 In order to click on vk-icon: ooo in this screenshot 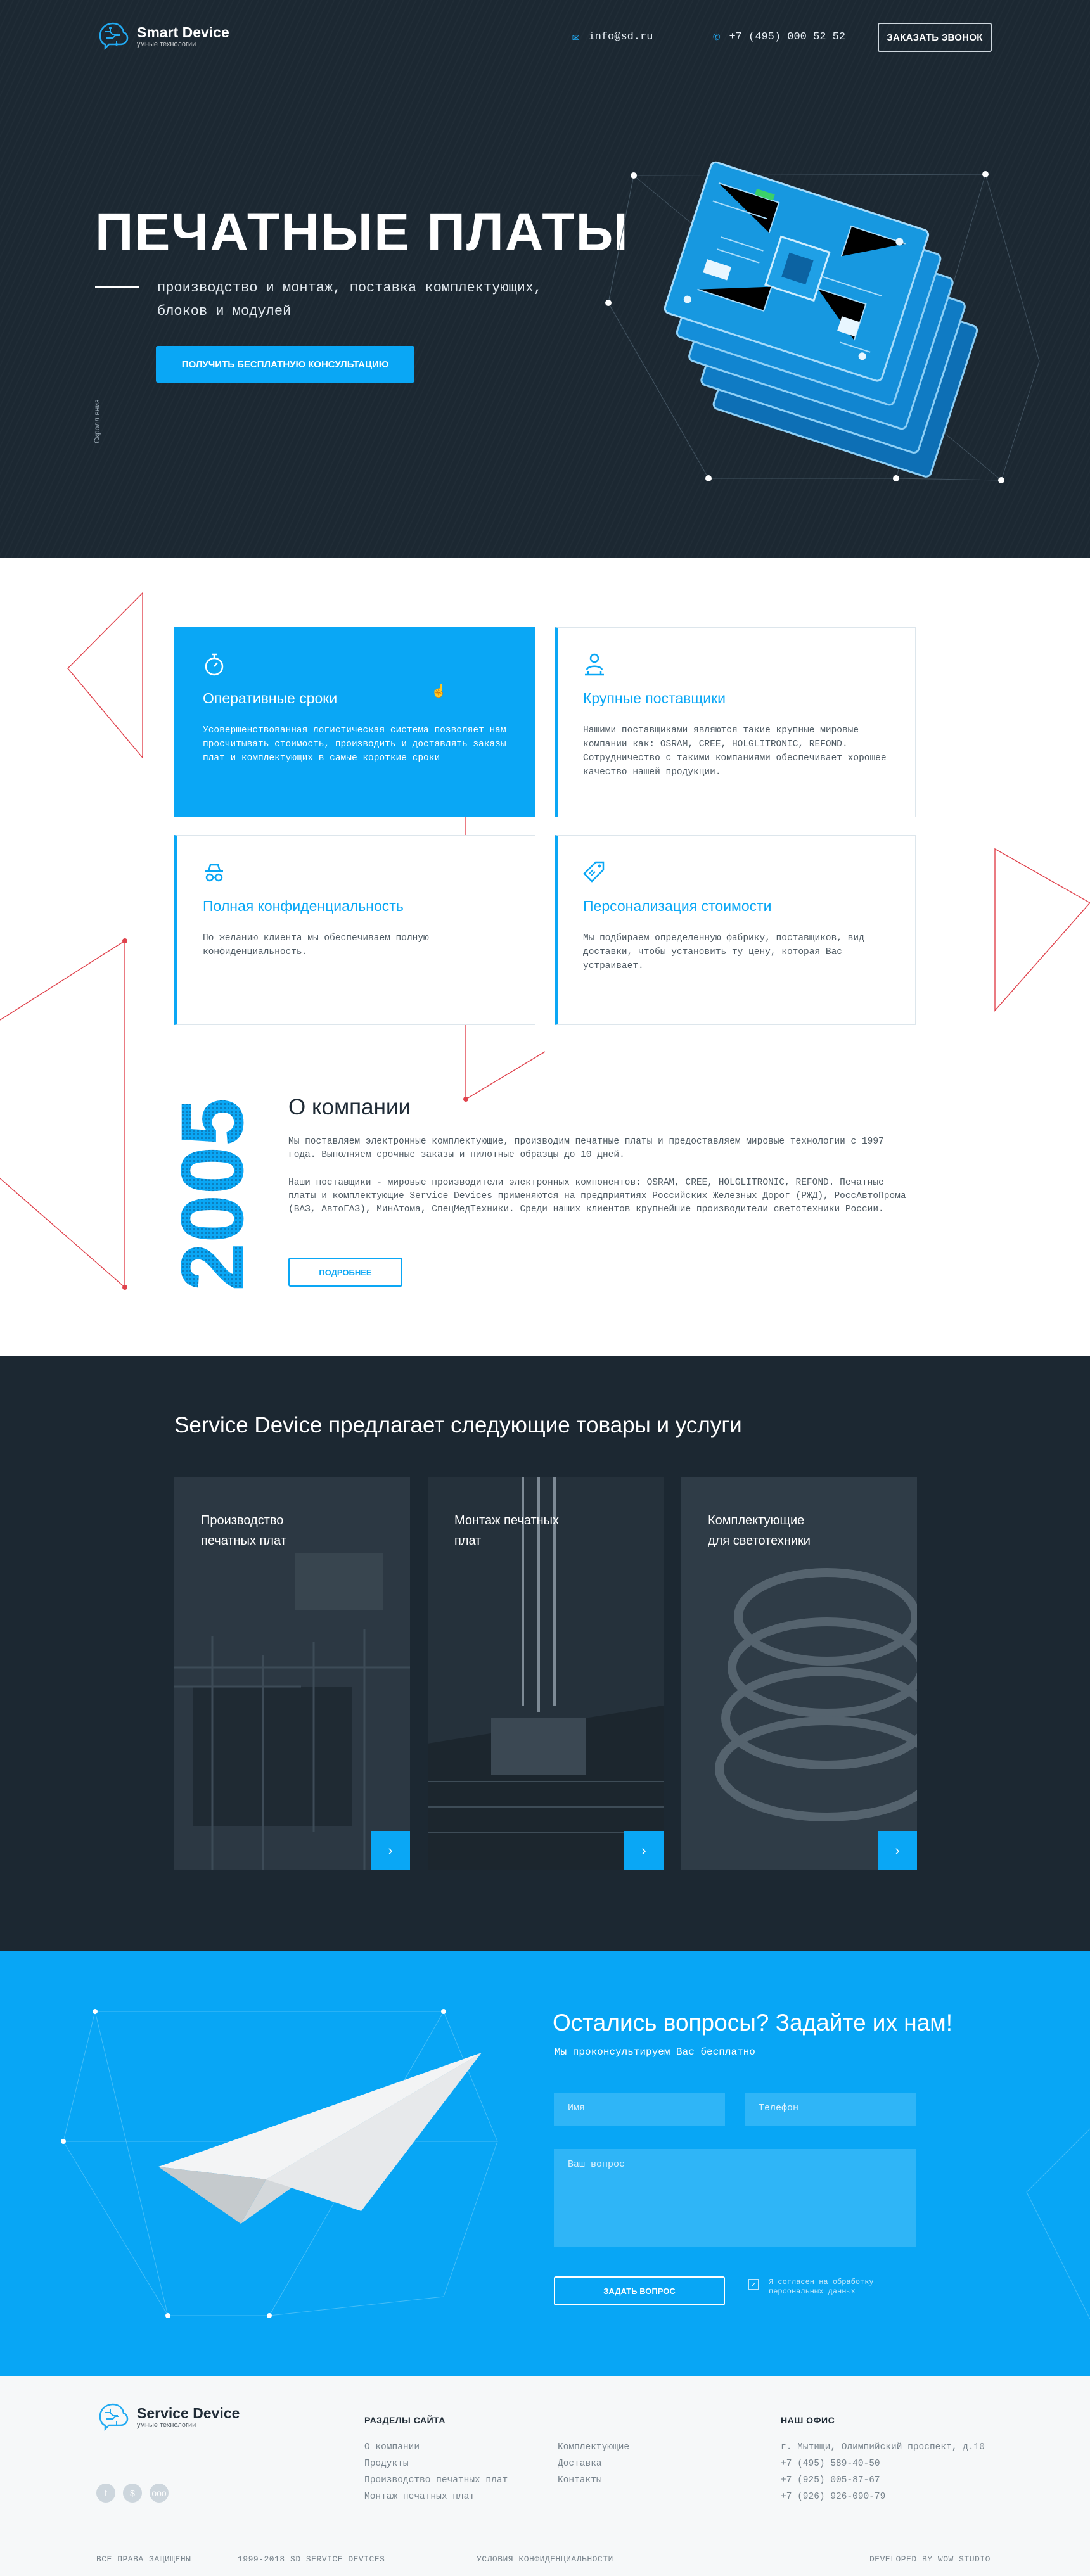, I will do `click(160, 2493)`.